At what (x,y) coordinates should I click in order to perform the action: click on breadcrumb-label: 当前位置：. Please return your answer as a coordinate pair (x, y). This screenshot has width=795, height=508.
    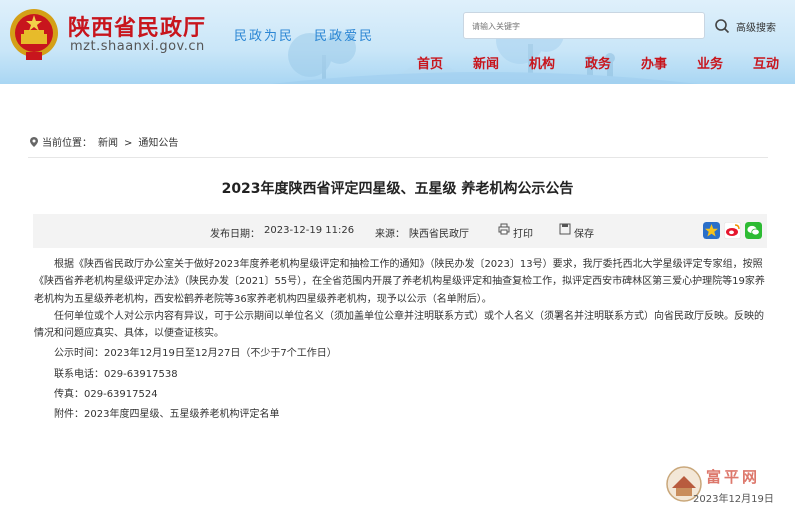
    Looking at the image, I should click on (67, 143).